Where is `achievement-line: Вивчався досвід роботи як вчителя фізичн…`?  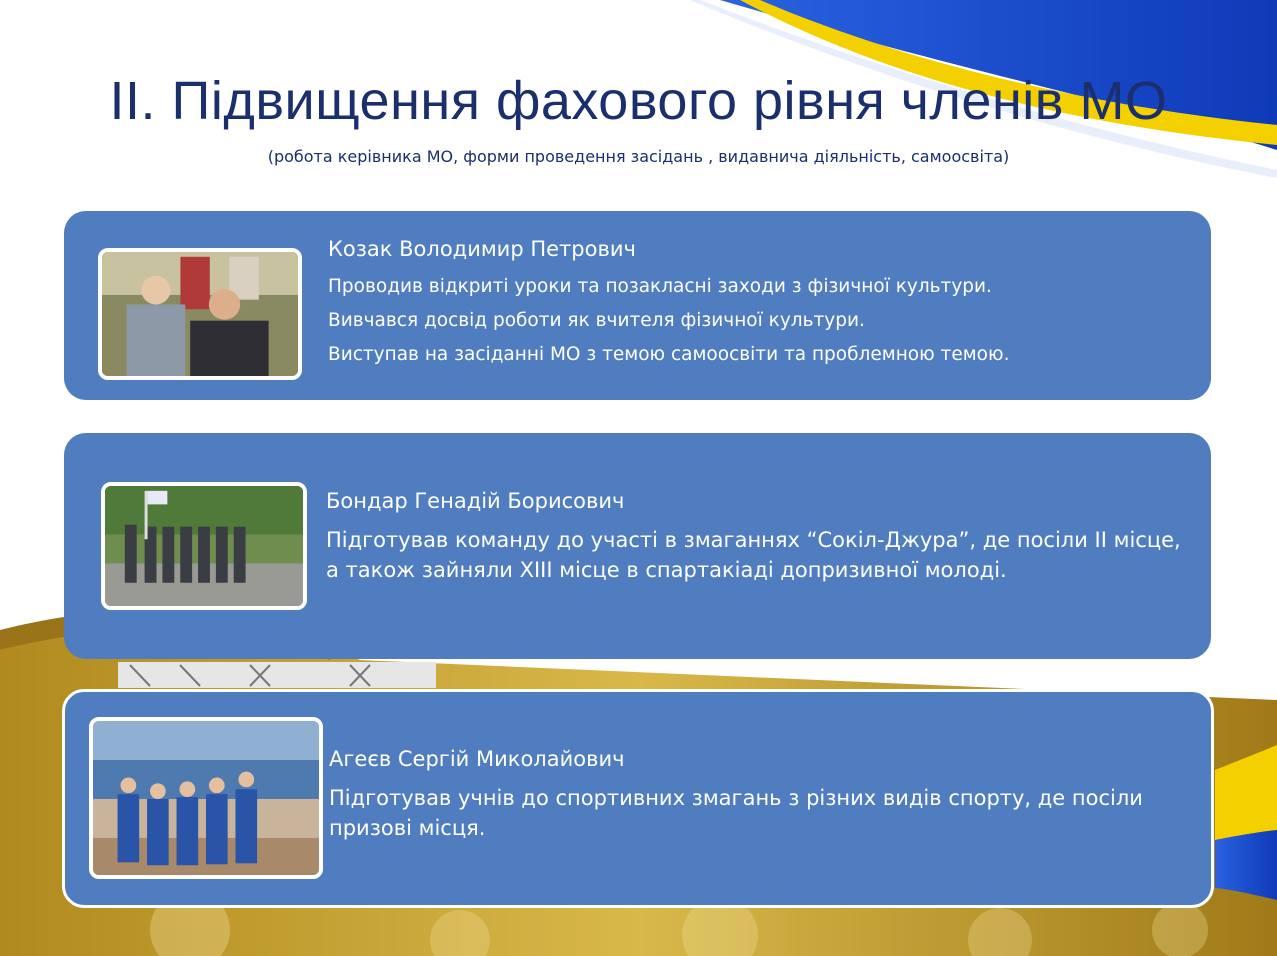 achievement-line: Вивчався досвід роботи як вчителя фізичн… is located at coordinates (596, 321).